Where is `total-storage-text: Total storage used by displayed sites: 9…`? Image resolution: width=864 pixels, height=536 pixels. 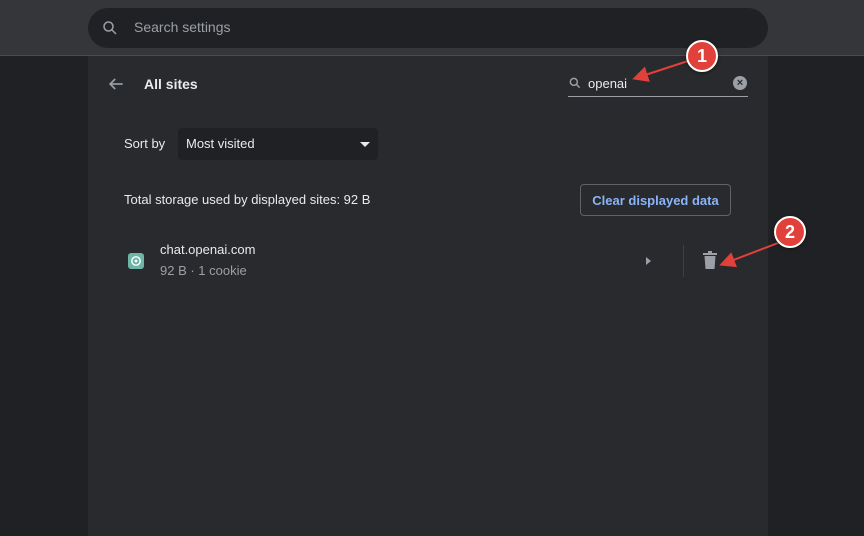 total-storage-text: Total storage used by displayed sites: 9… is located at coordinates (247, 199).